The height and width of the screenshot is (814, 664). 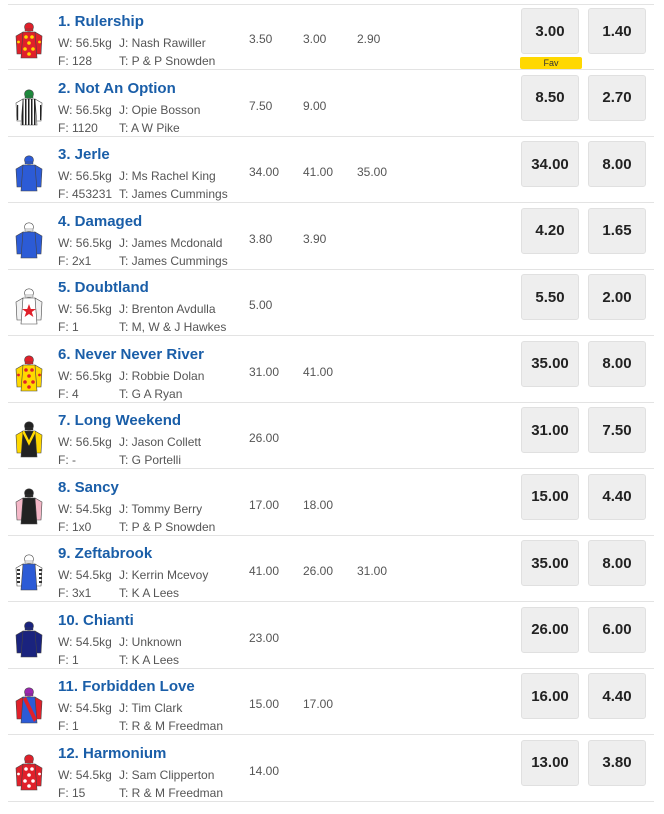 I want to click on fluctuation-odds: 3.80, so click(x=261, y=238).